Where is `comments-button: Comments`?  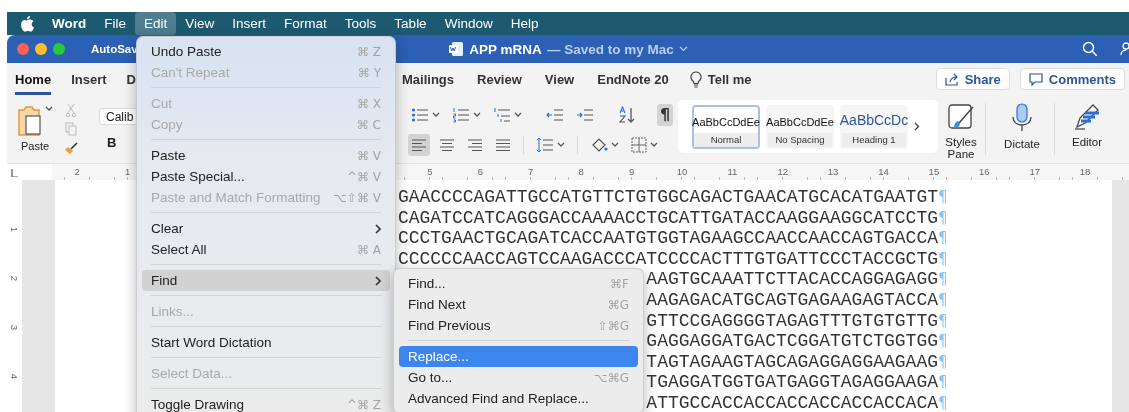 comments-button: Comments is located at coordinates (1072, 79).